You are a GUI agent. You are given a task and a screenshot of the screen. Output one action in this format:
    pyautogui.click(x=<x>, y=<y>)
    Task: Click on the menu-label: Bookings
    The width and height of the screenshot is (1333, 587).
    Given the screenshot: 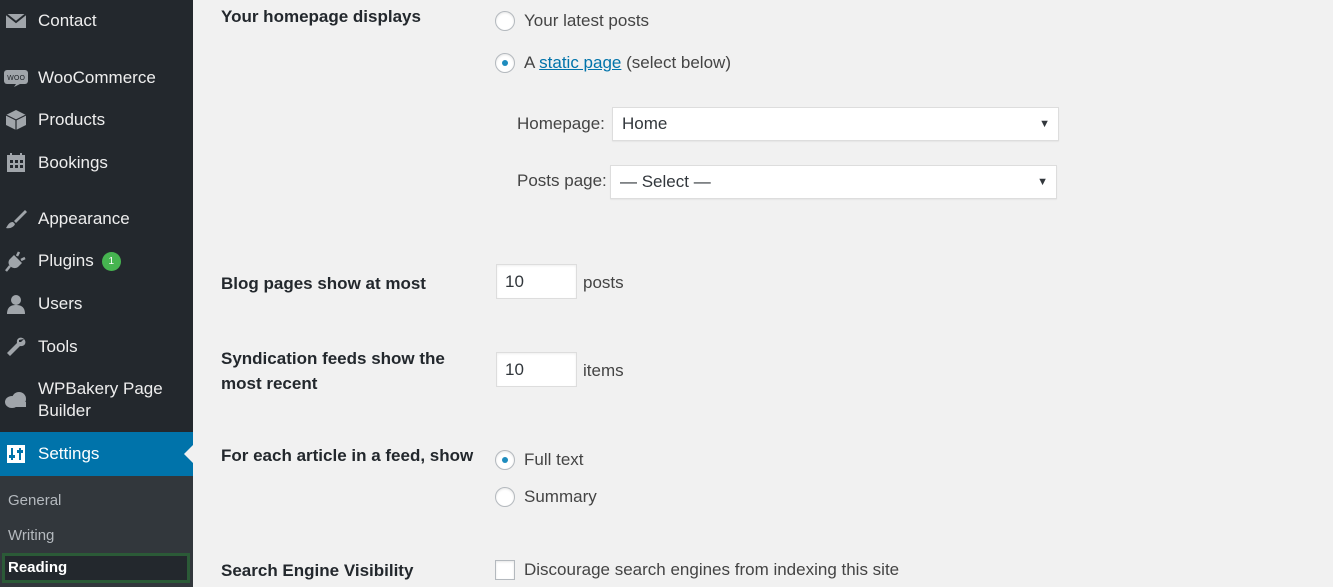 What is the action you would take?
    pyautogui.click(x=73, y=162)
    